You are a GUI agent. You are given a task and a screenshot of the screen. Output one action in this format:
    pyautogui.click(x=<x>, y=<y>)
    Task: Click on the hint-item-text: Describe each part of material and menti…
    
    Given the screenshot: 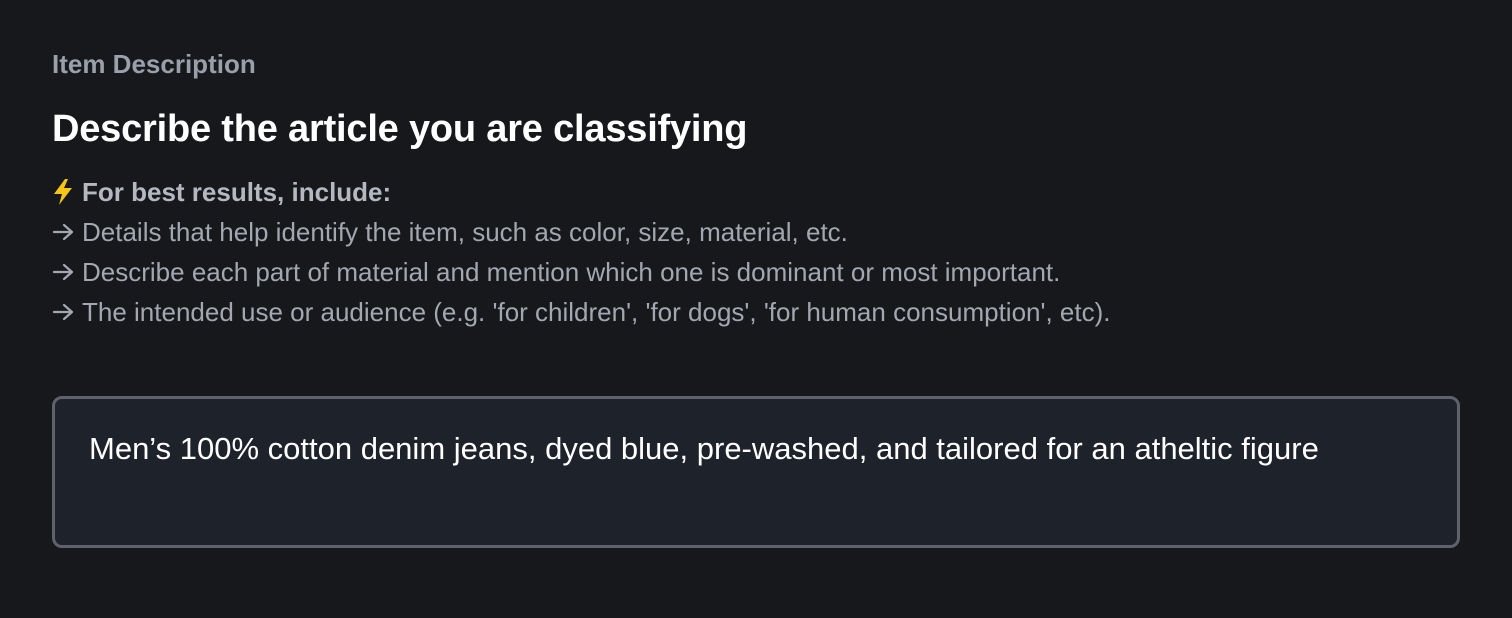 What is the action you would take?
    pyautogui.click(x=571, y=272)
    